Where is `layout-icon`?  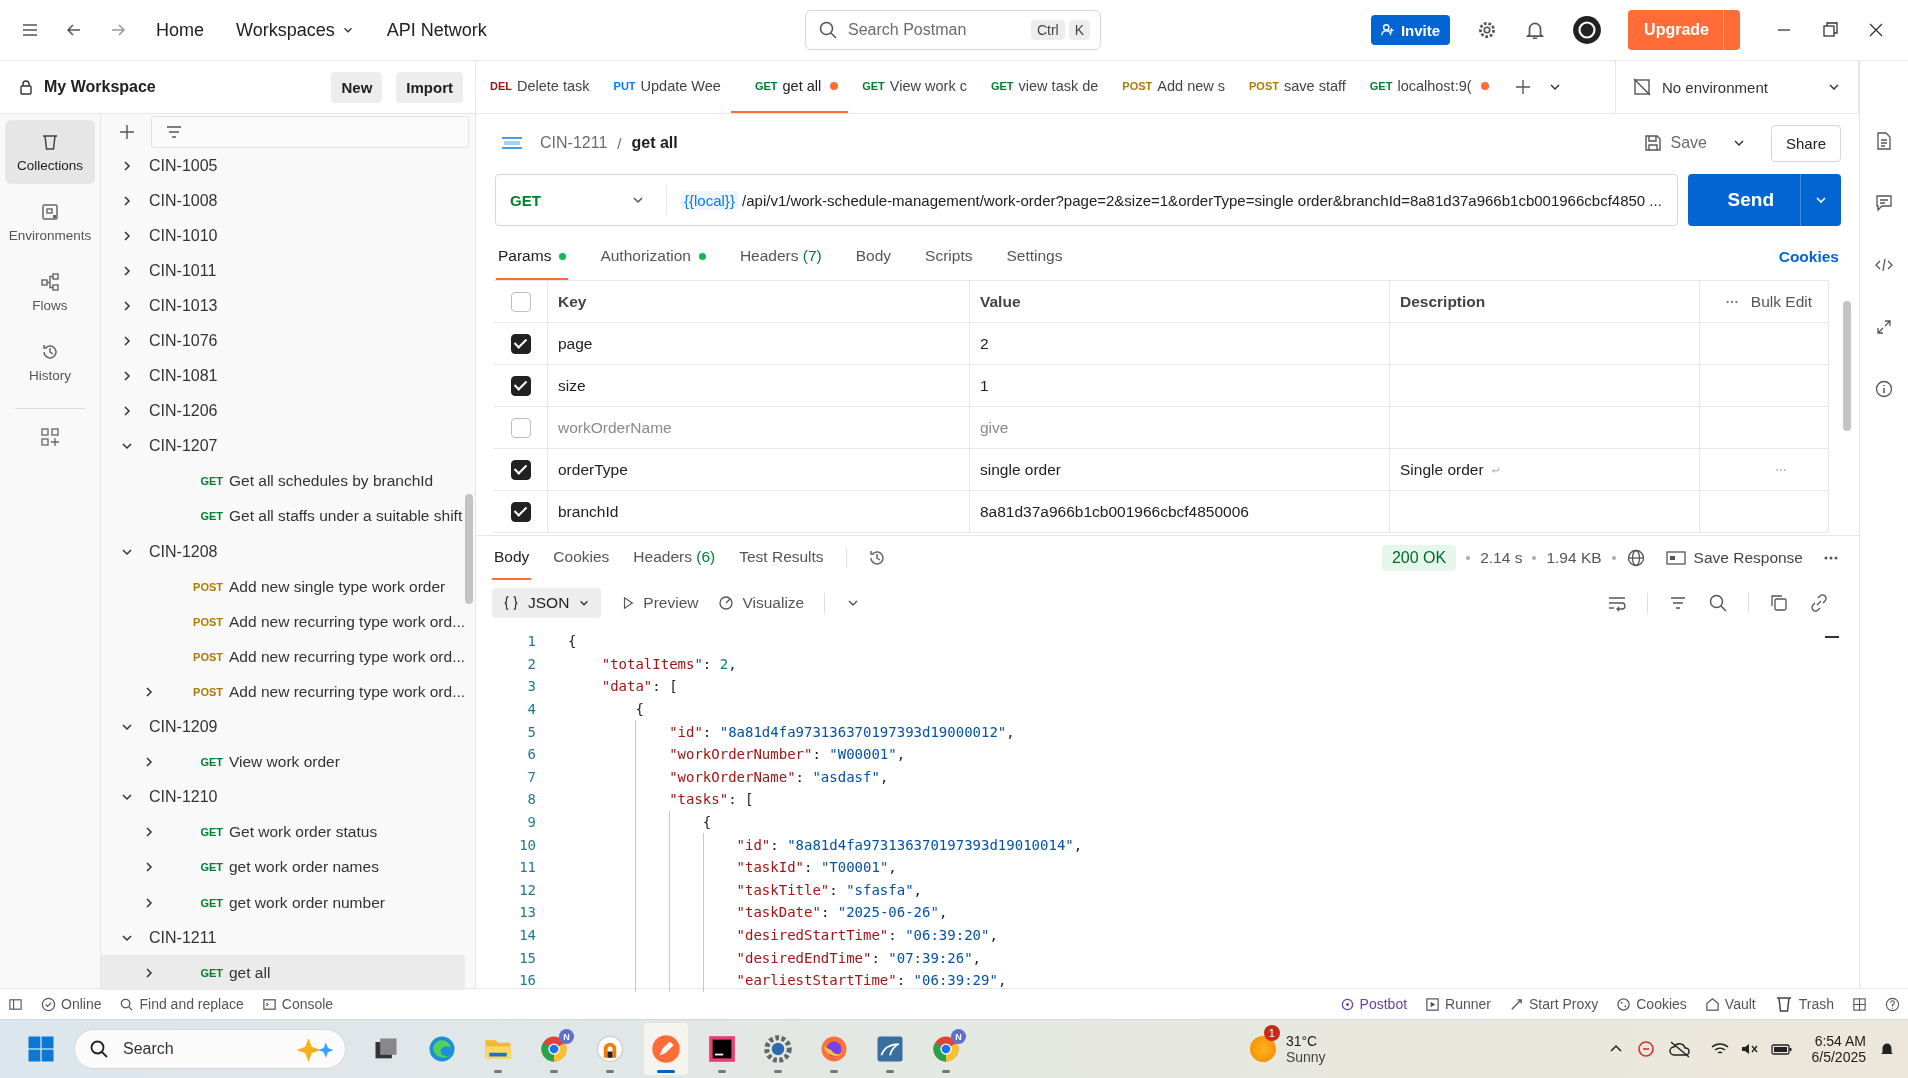
layout-icon is located at coordinates (1859, 1004).